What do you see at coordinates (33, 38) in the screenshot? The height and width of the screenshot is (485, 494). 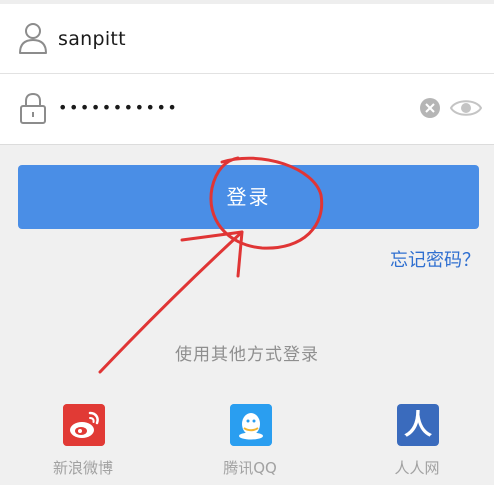 I see `user-icon` at bounding box center [33, 38].